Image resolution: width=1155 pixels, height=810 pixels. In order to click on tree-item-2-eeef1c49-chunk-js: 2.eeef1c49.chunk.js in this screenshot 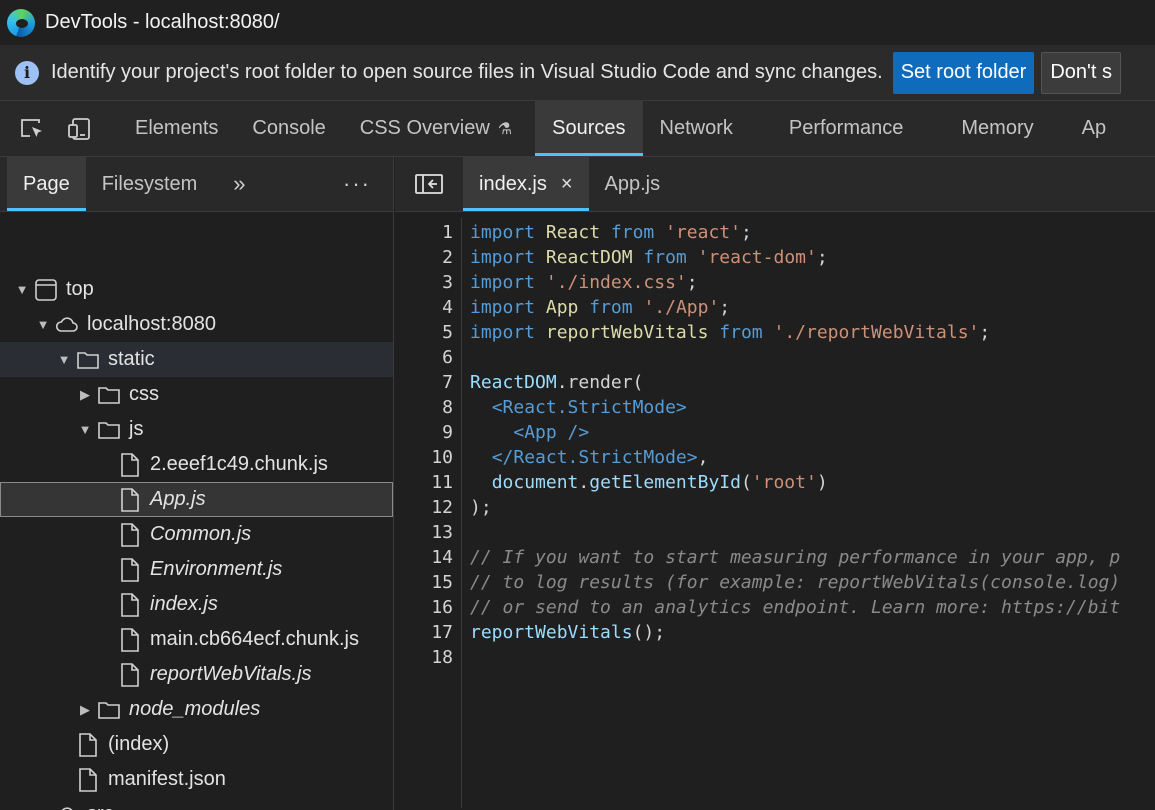, I will do `click(196, 464)`.